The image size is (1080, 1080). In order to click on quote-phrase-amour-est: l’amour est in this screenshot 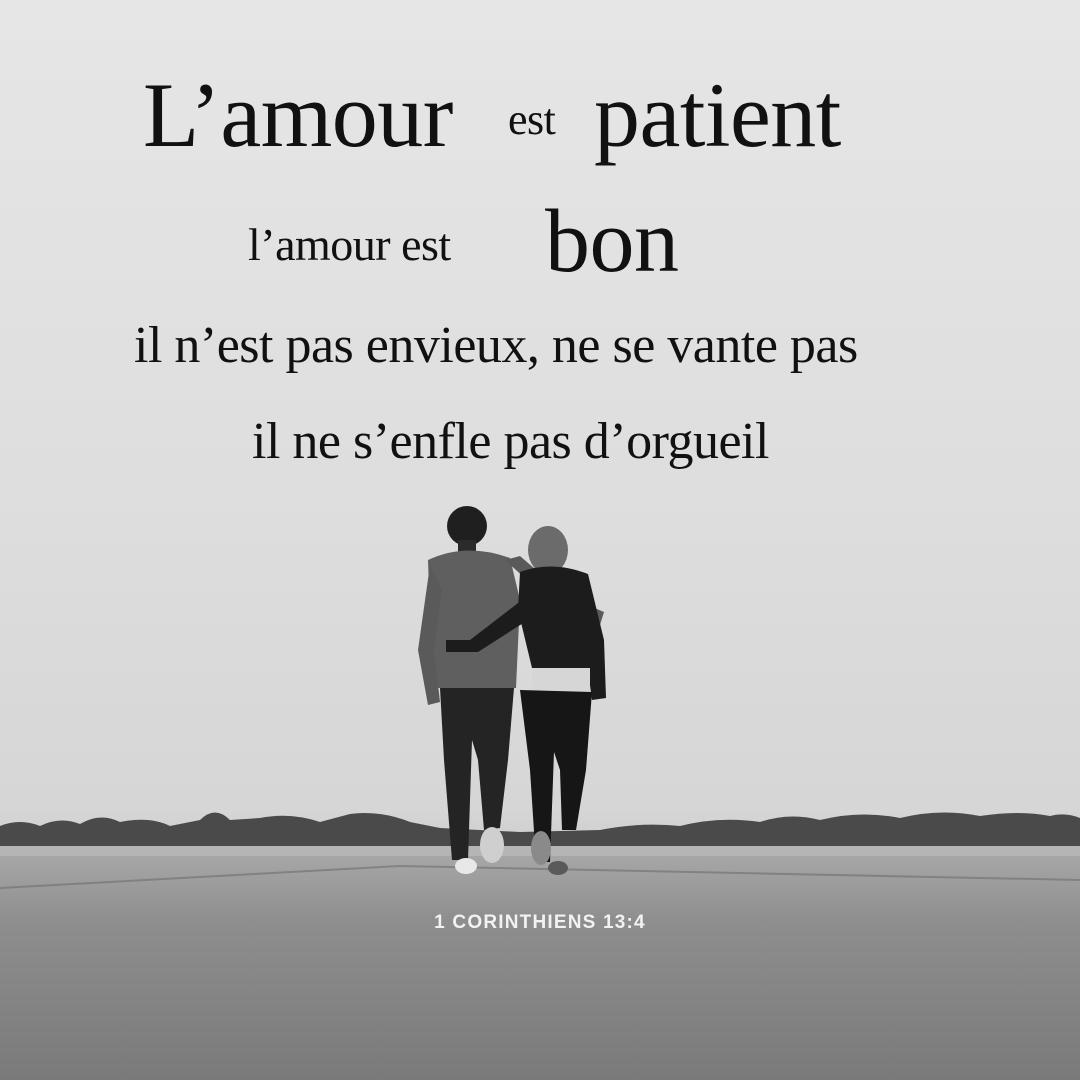, I will do `click(349, 244)`.